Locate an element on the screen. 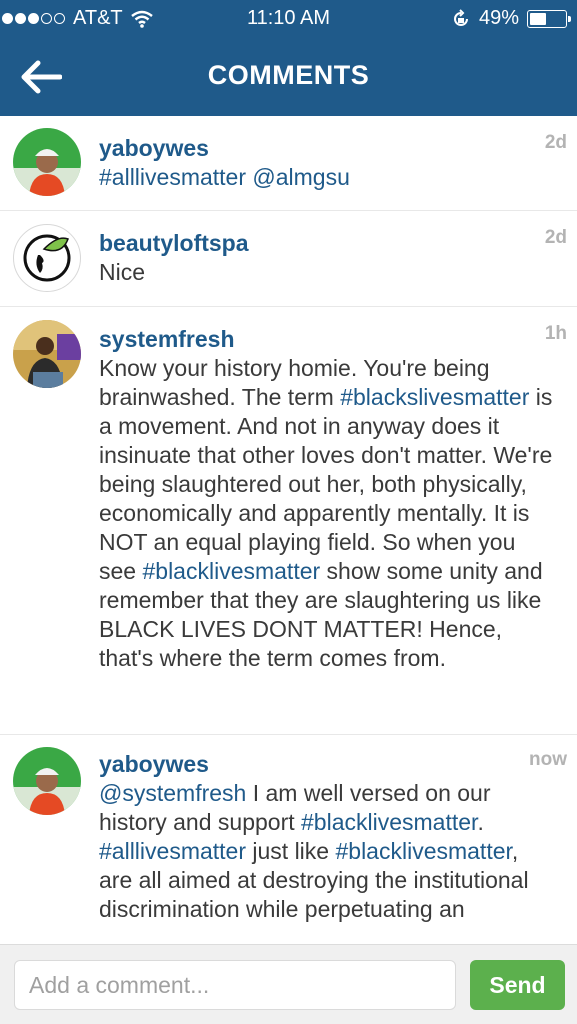 This screenshot has height=1024, width=577. comment-item: yaboywes 2d #alllivesmatter @almgsu is located at coordinates (288, 163).